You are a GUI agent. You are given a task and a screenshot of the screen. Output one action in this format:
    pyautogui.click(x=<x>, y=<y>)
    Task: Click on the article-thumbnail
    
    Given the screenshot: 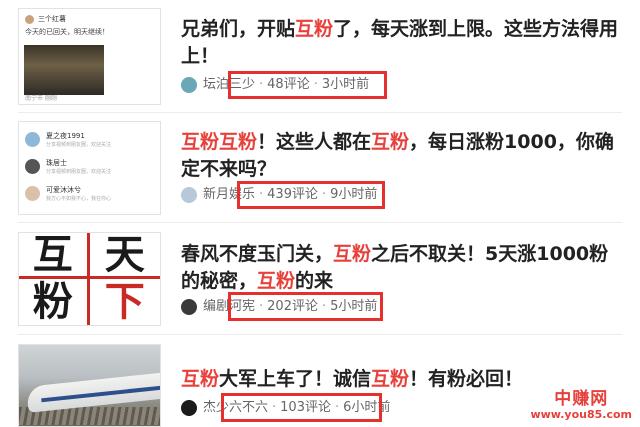 What is the action you would take?
    pyautogui.click(x=89, y=385)
    